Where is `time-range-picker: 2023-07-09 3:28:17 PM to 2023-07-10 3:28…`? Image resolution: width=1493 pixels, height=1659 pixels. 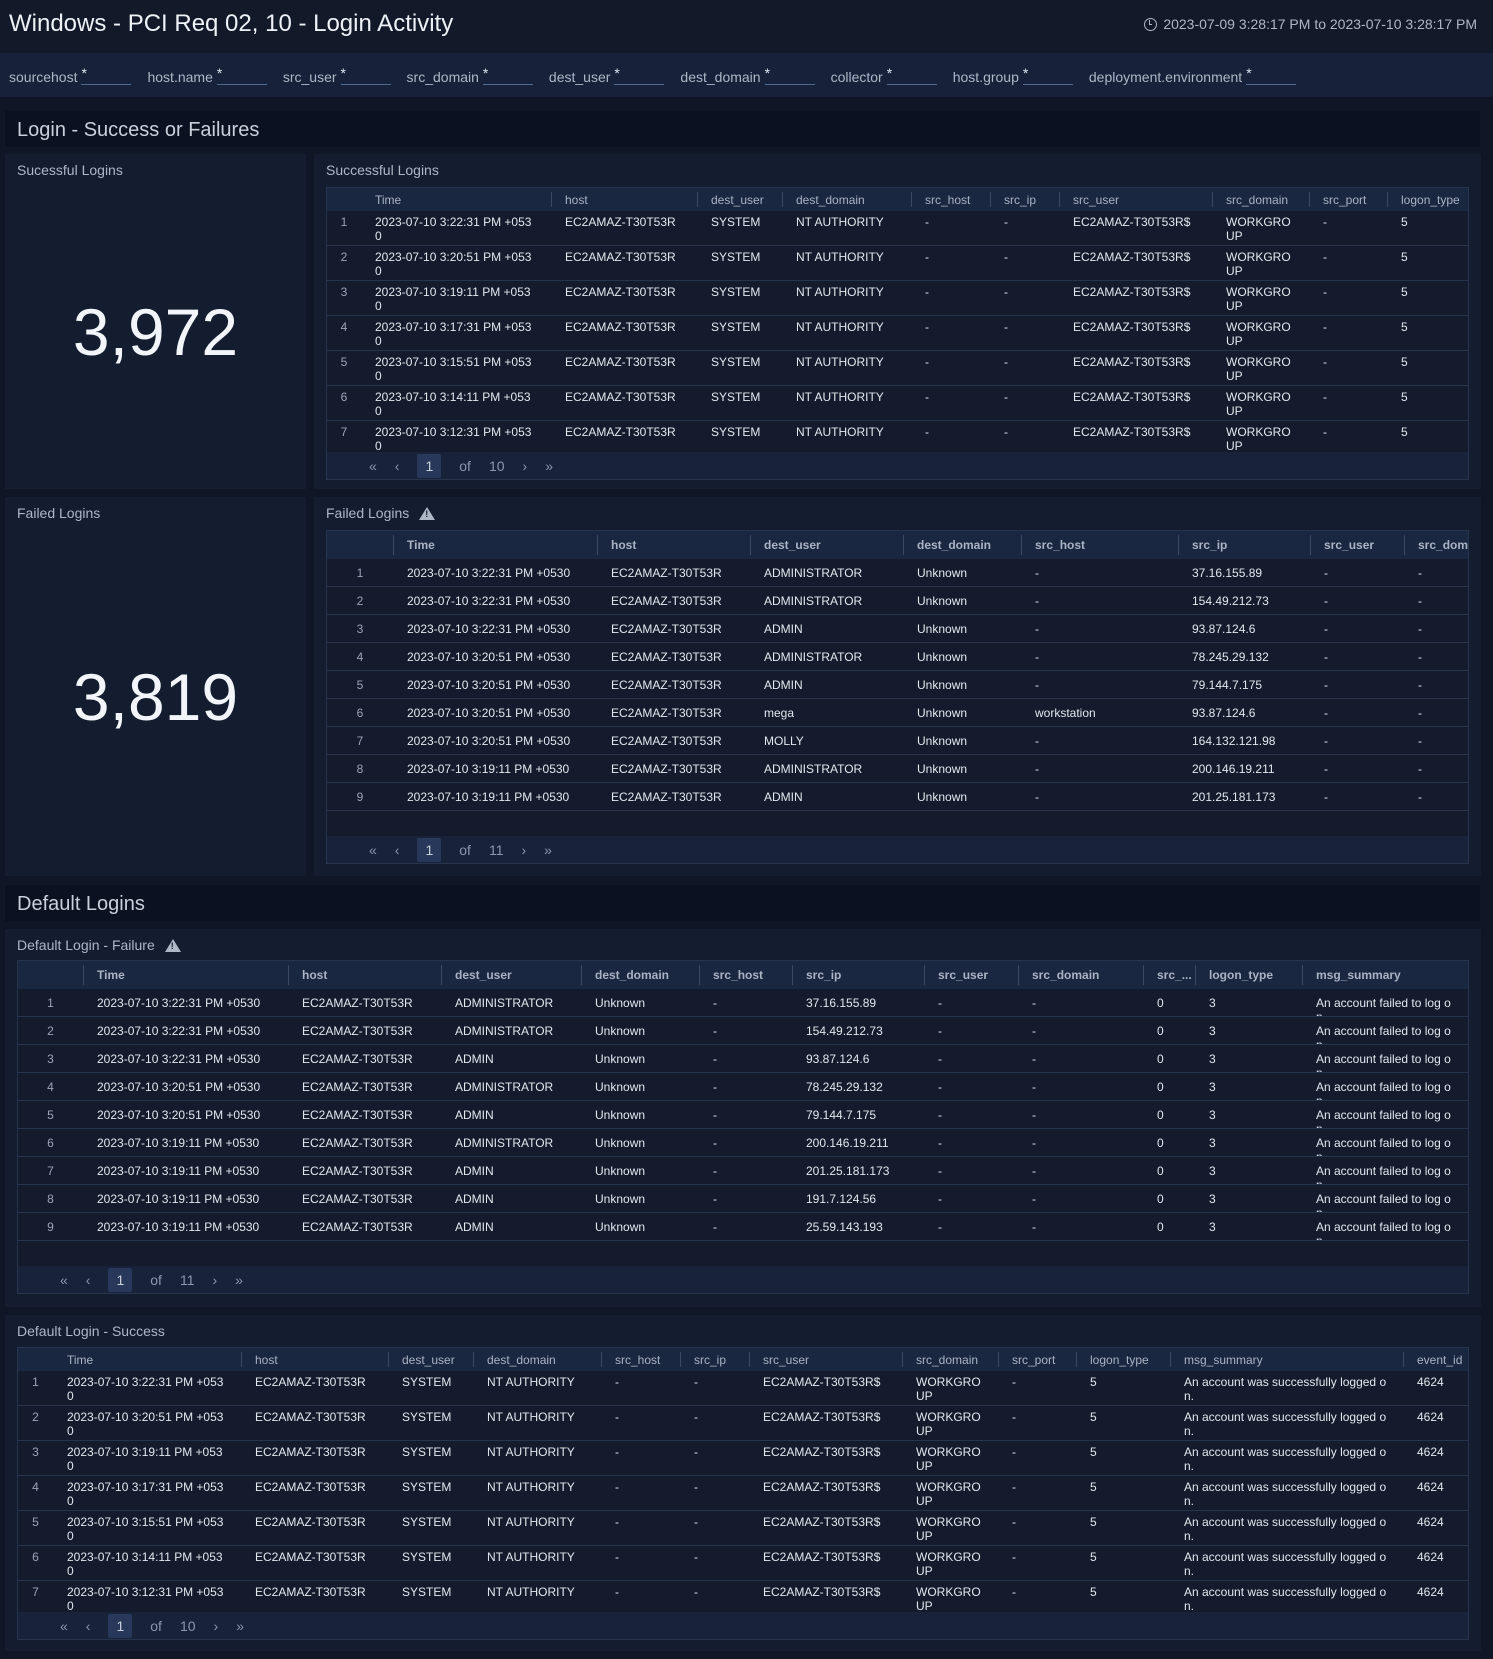 time-range-picker: 2023-07-09 3:28:17 PM to 2023-07-10 3:28… is located at coordinates (1310, 24).